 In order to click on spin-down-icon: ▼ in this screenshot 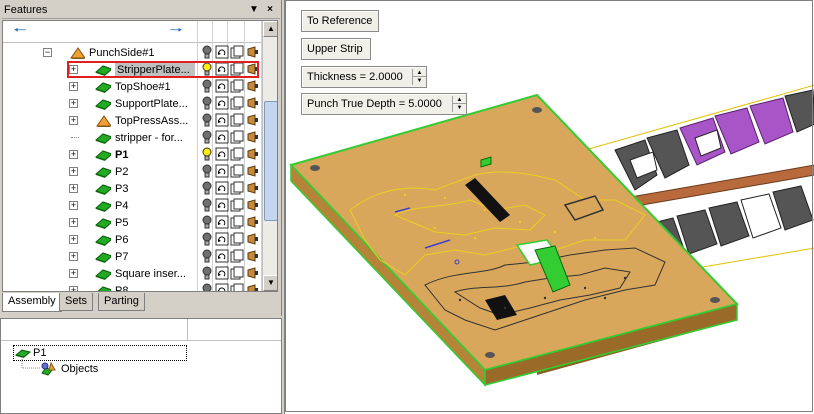, I will do `click(419, 81)`.